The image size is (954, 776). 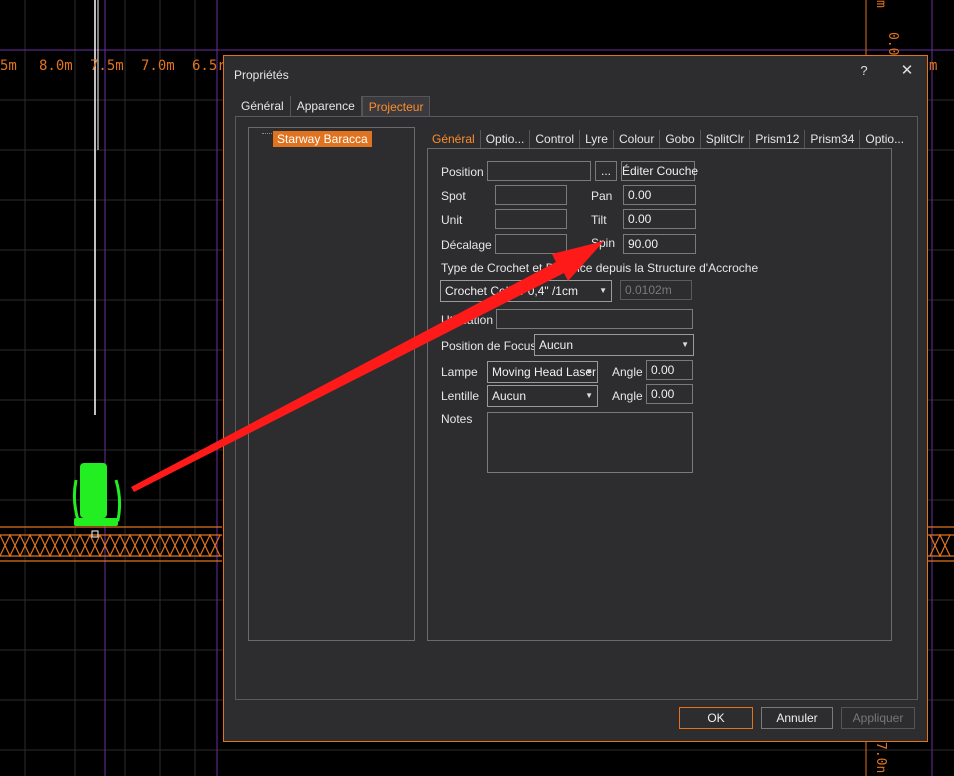 What do you see at coordinates (489, 346) in the screenshot?
I see `focus-label: Position de Focus` at bounding box center [489, 346].